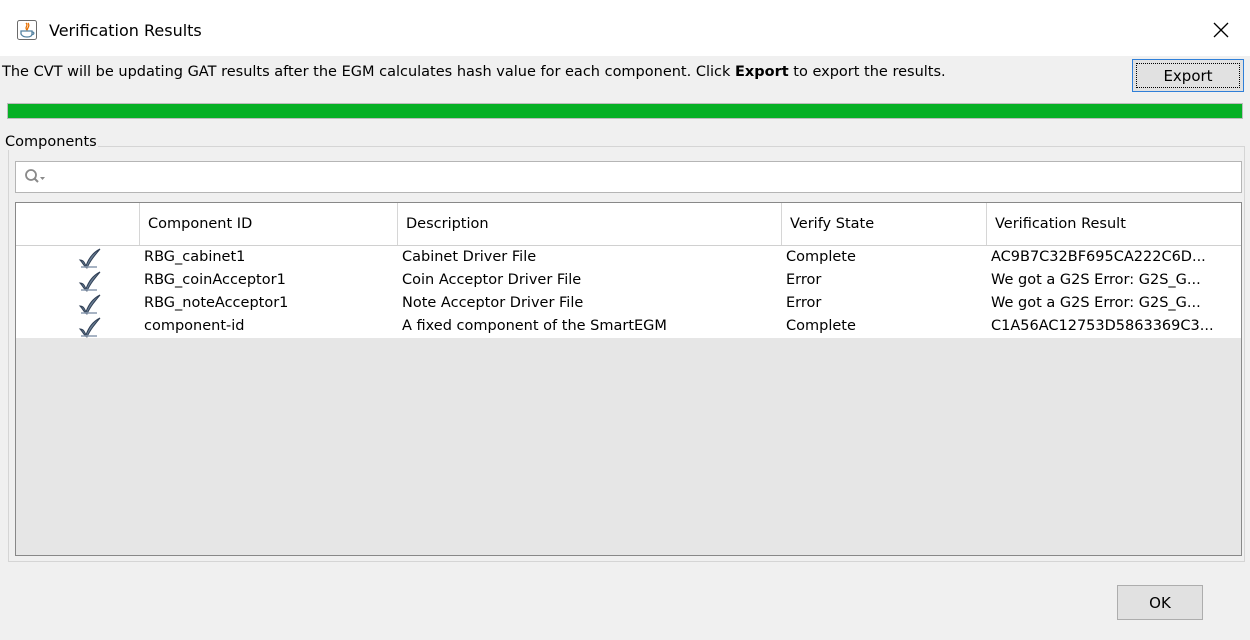 This screenshot has width=1250, height=640. Describe the element at coordinates (762, 72) in the screenshot. I see `message-export-keyword: Export` at that location.